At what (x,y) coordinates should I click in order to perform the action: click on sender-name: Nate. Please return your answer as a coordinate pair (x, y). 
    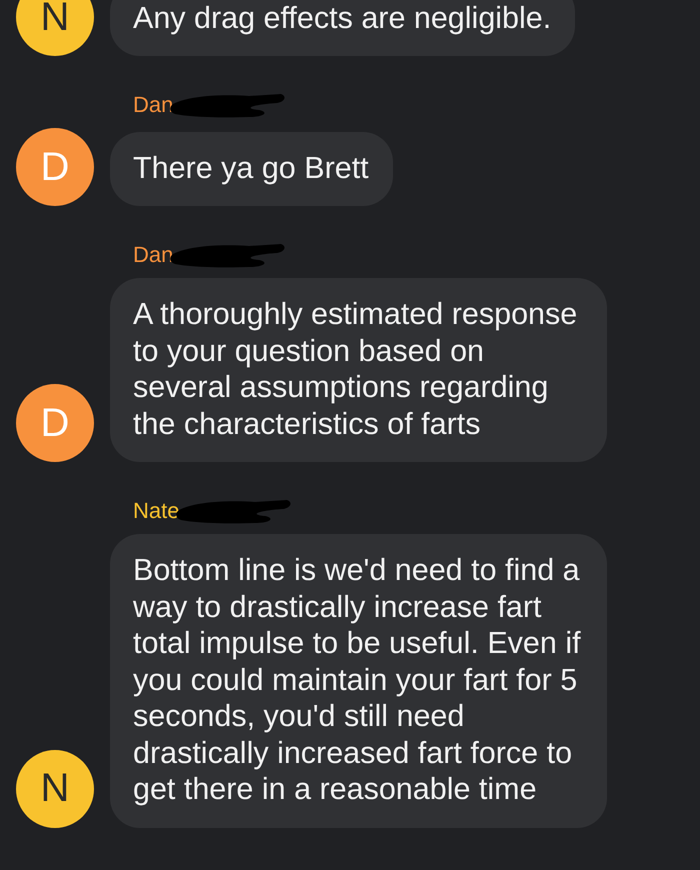
    Looking at the image, I should click on (156, 511).